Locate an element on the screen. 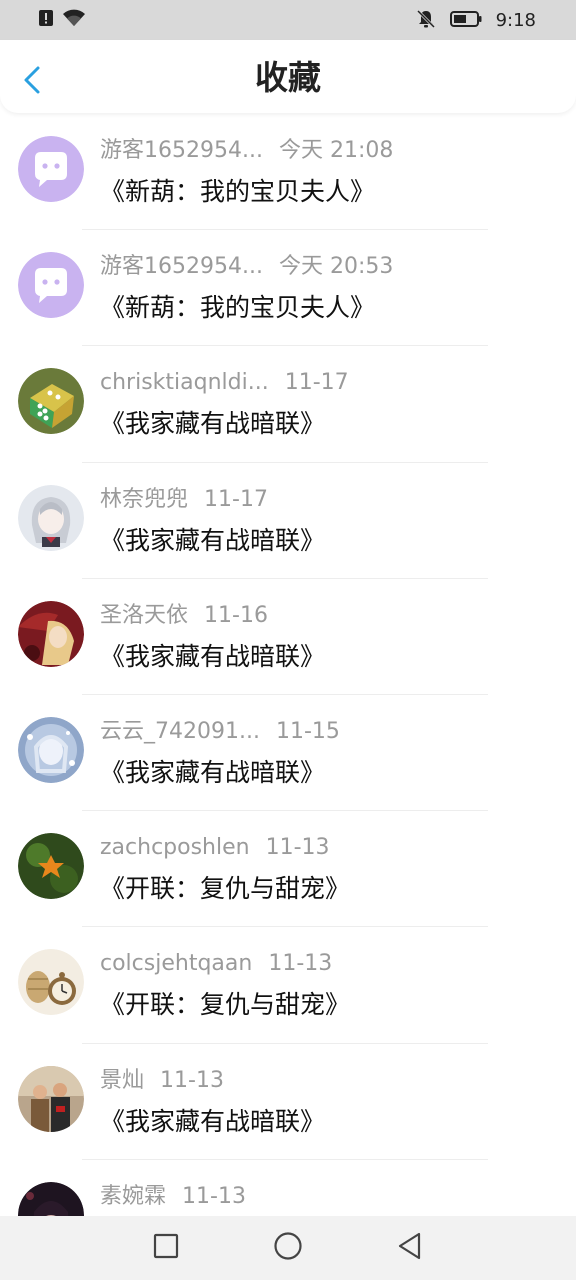 The image size is (576, 1280). item-meta: 圣洛天依 11-16 is located at coordinates (184, 616).